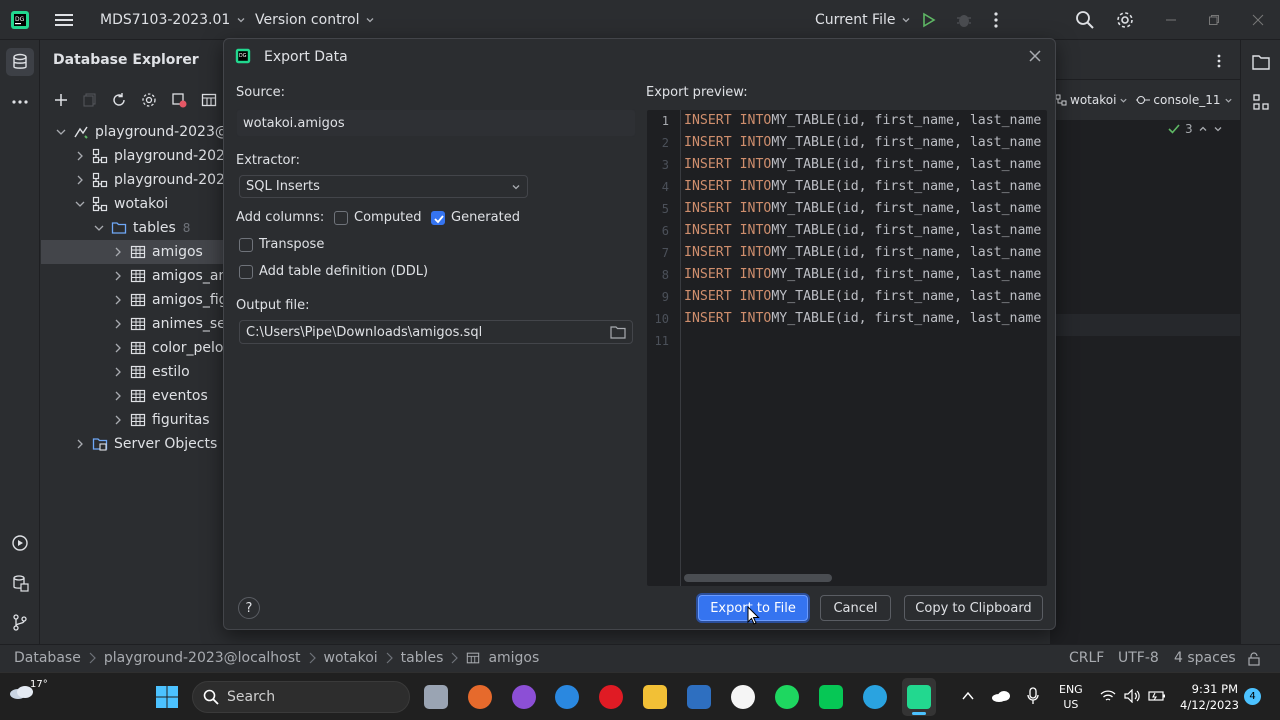 This screenshot has width=1280, height=720. I want to click on ddl-checkbox: Add table definition (DDL), so click(333, 271).